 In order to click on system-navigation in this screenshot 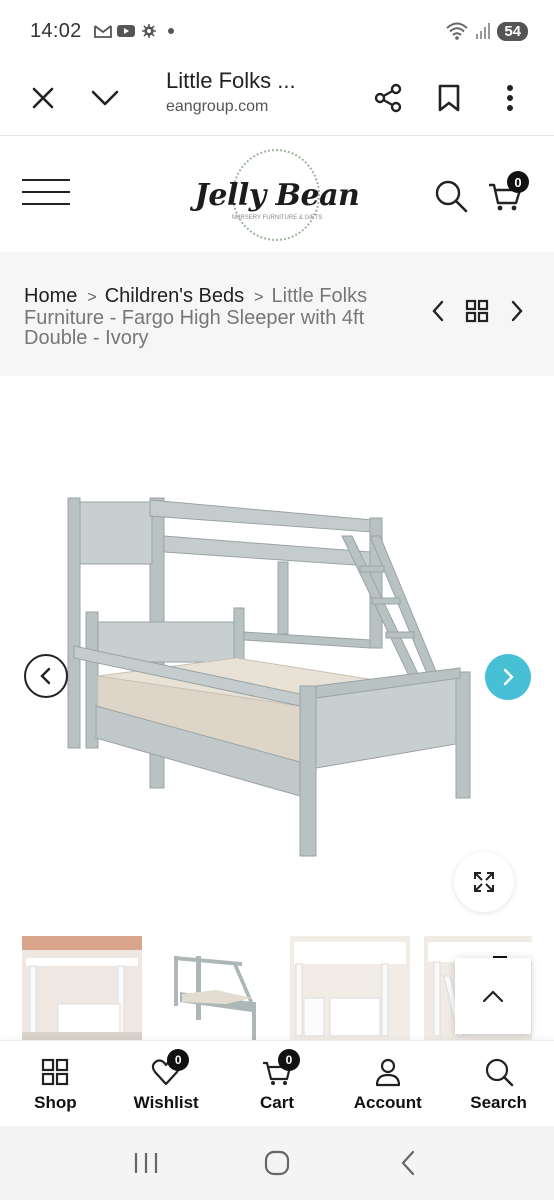, I will do `click(277, 1163)`.